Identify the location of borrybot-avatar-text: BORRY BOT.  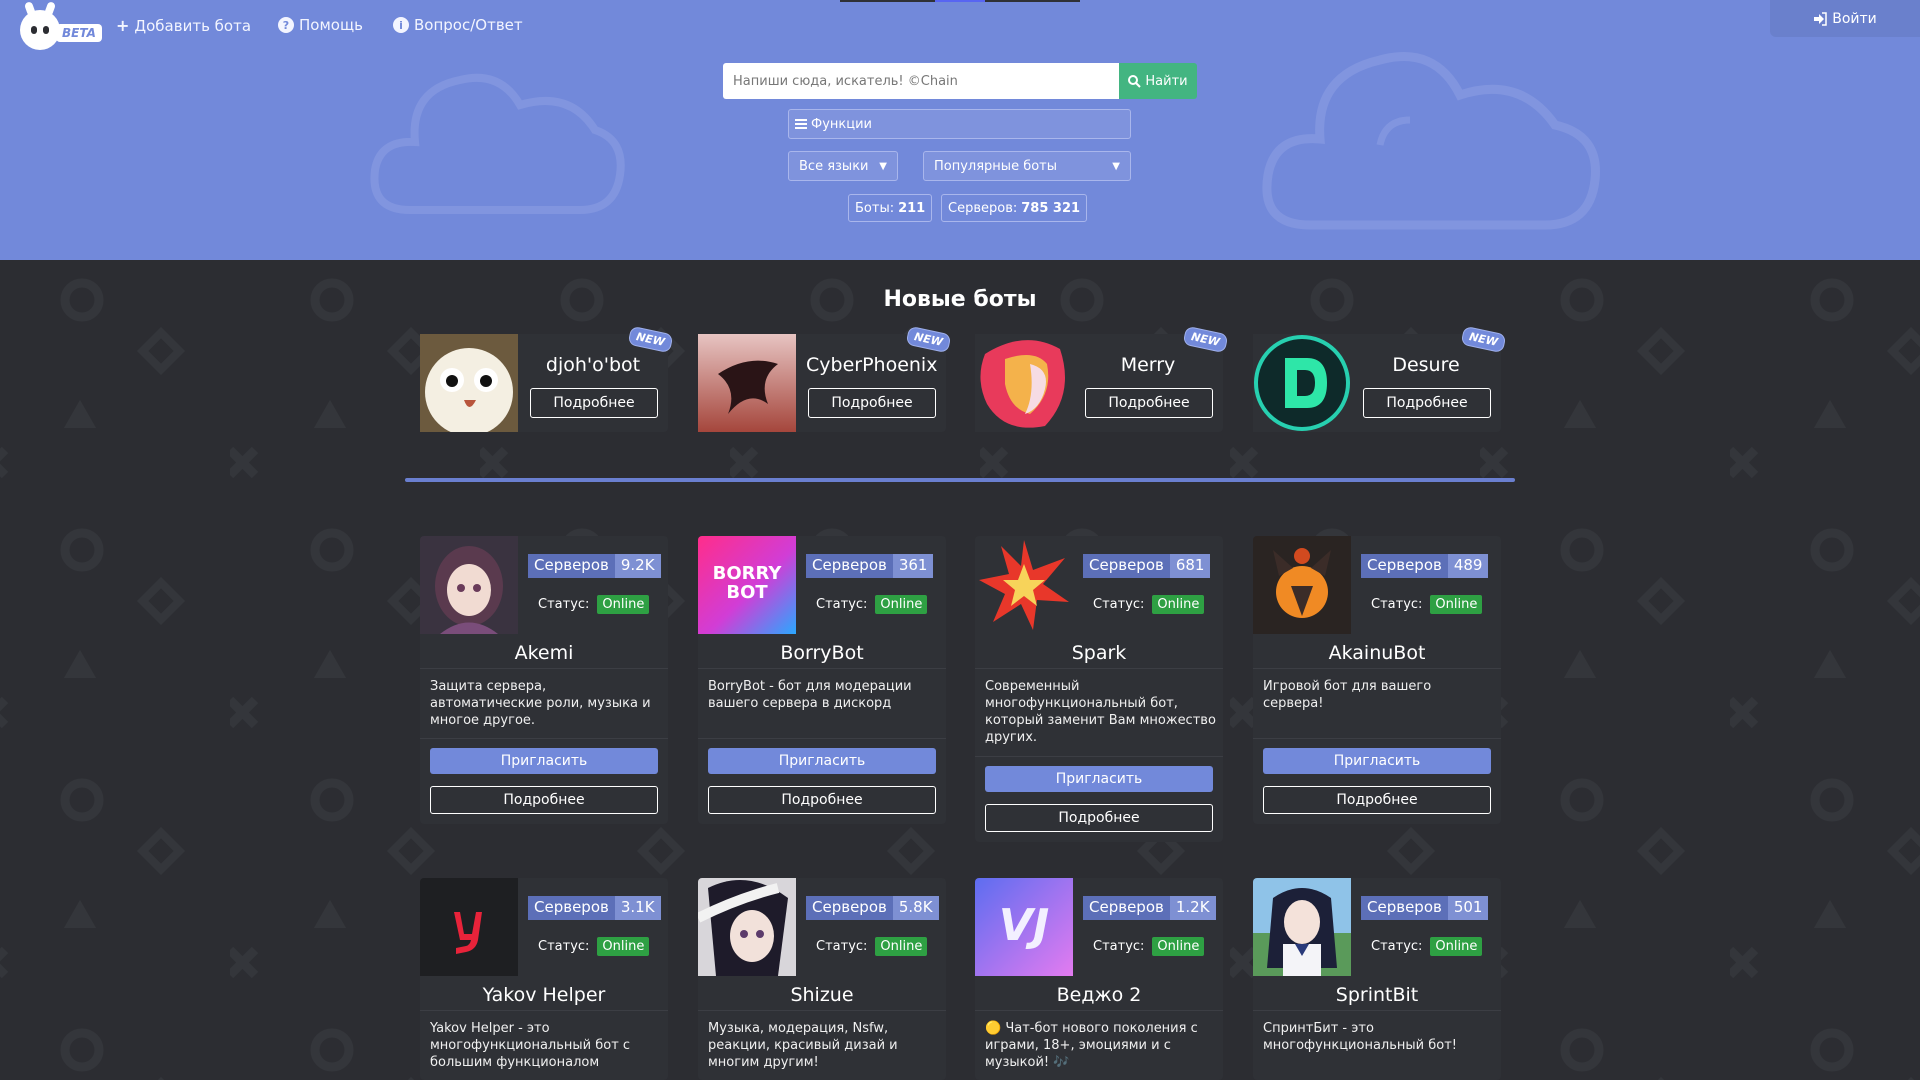
(747, 583).